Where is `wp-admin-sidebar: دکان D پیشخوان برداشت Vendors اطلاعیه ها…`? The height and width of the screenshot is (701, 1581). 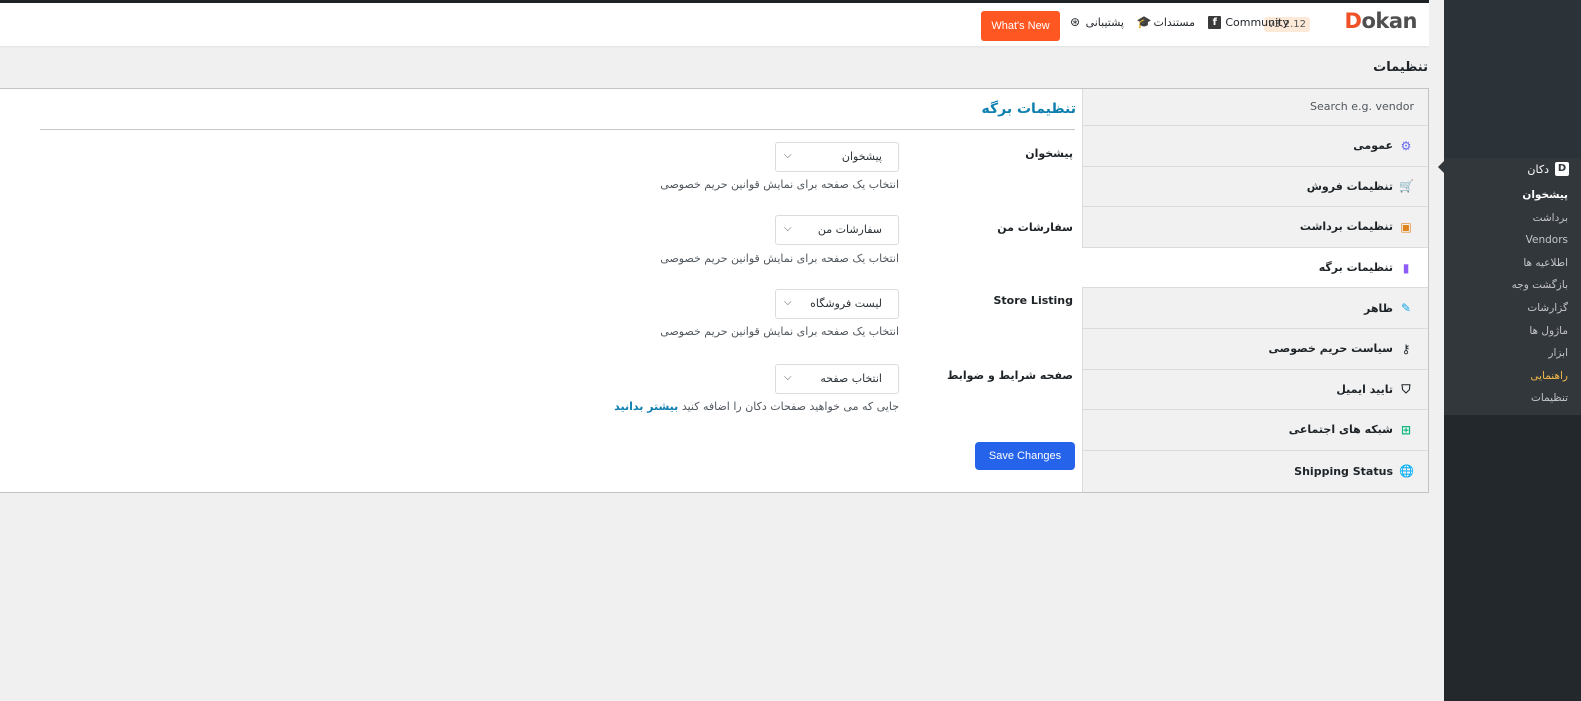
wp-admin-sidebar: دکان D پیشخوان برداشت Vendors اطلاعیه ها… is located at coordinates (1509, 350).